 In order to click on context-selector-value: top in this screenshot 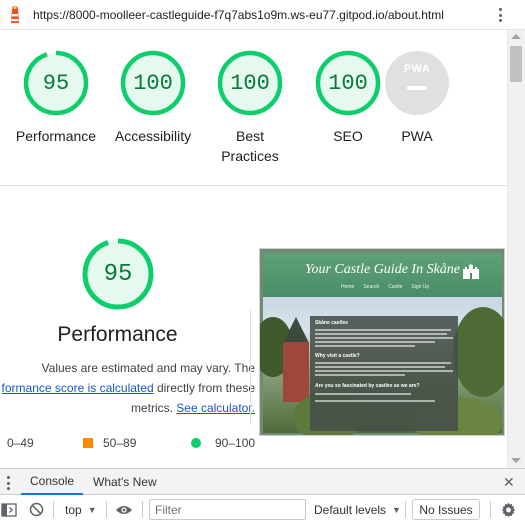, I will do `click(73, 509)`.